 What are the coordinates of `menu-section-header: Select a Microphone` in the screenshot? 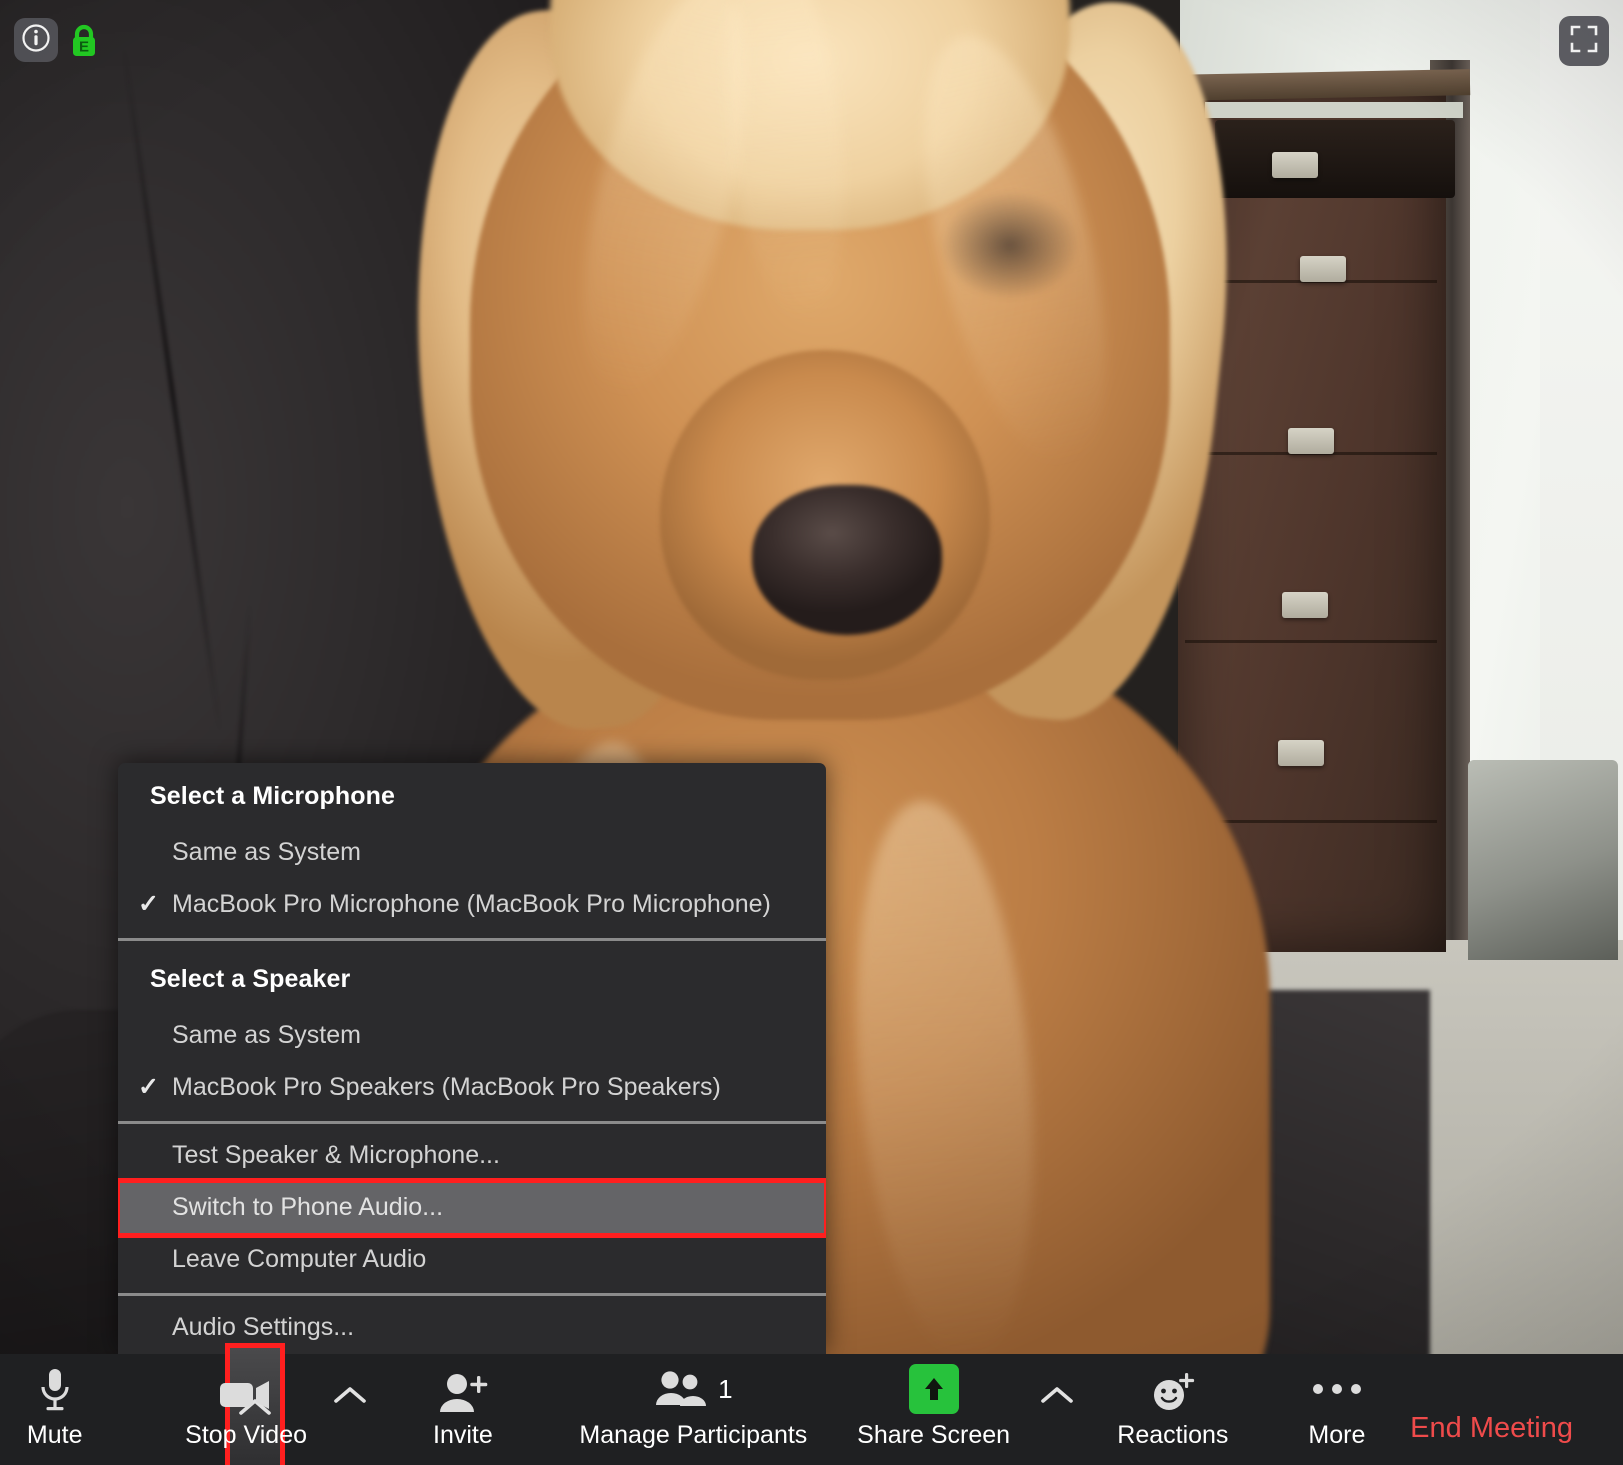 It's located at (273, 796).